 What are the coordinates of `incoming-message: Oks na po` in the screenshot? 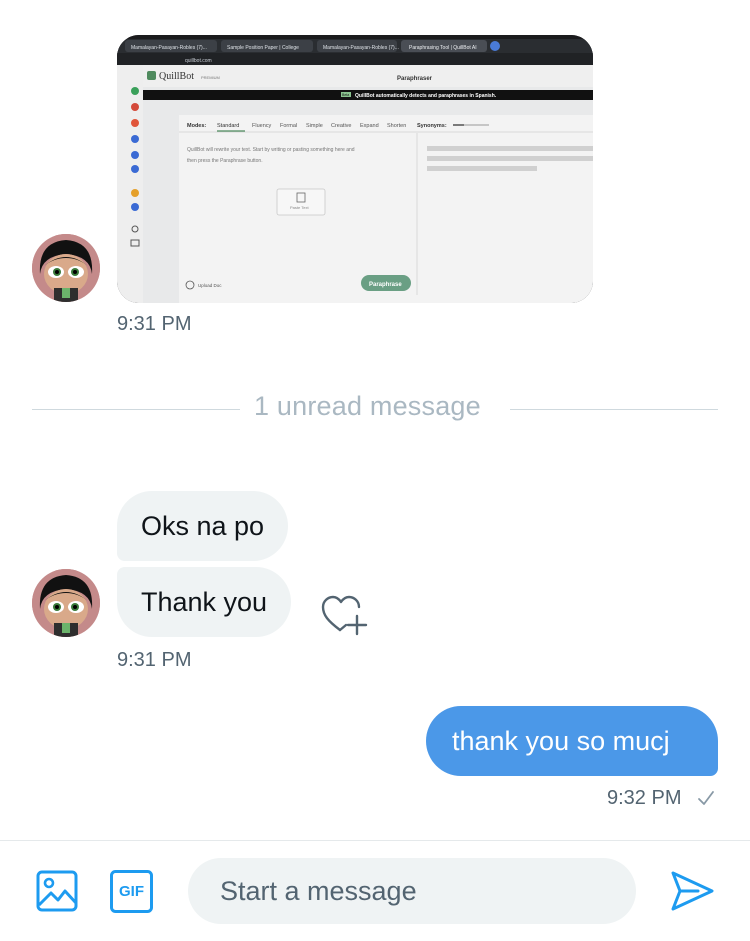 It's located at (203, 526).